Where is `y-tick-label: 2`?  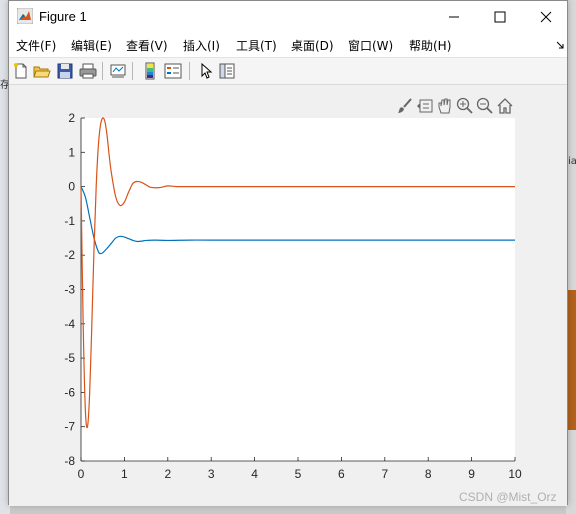
y-tick-label: 2 is located at coordinates (71, 118).